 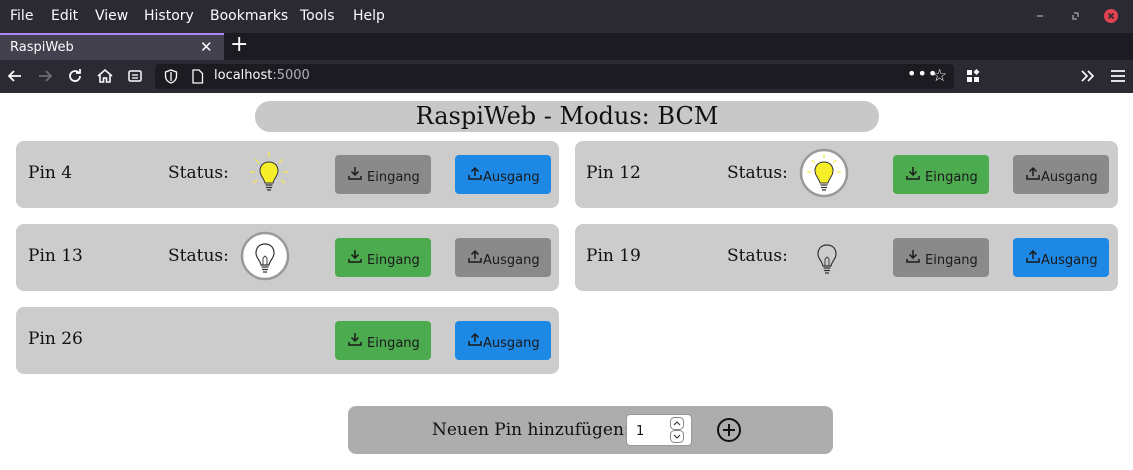 I want to click on pin-label: Pin 4, so click(x=50, y=173).